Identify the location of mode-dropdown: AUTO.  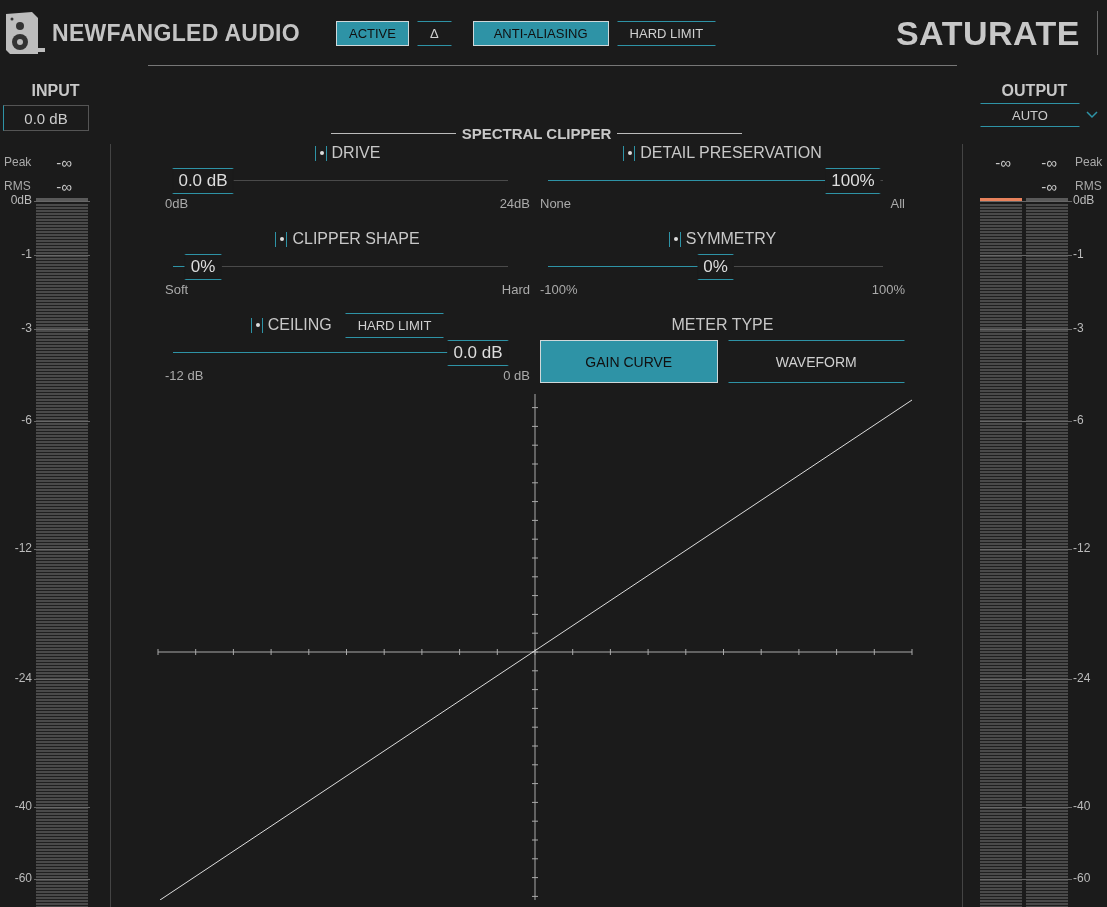
(1030, 115).